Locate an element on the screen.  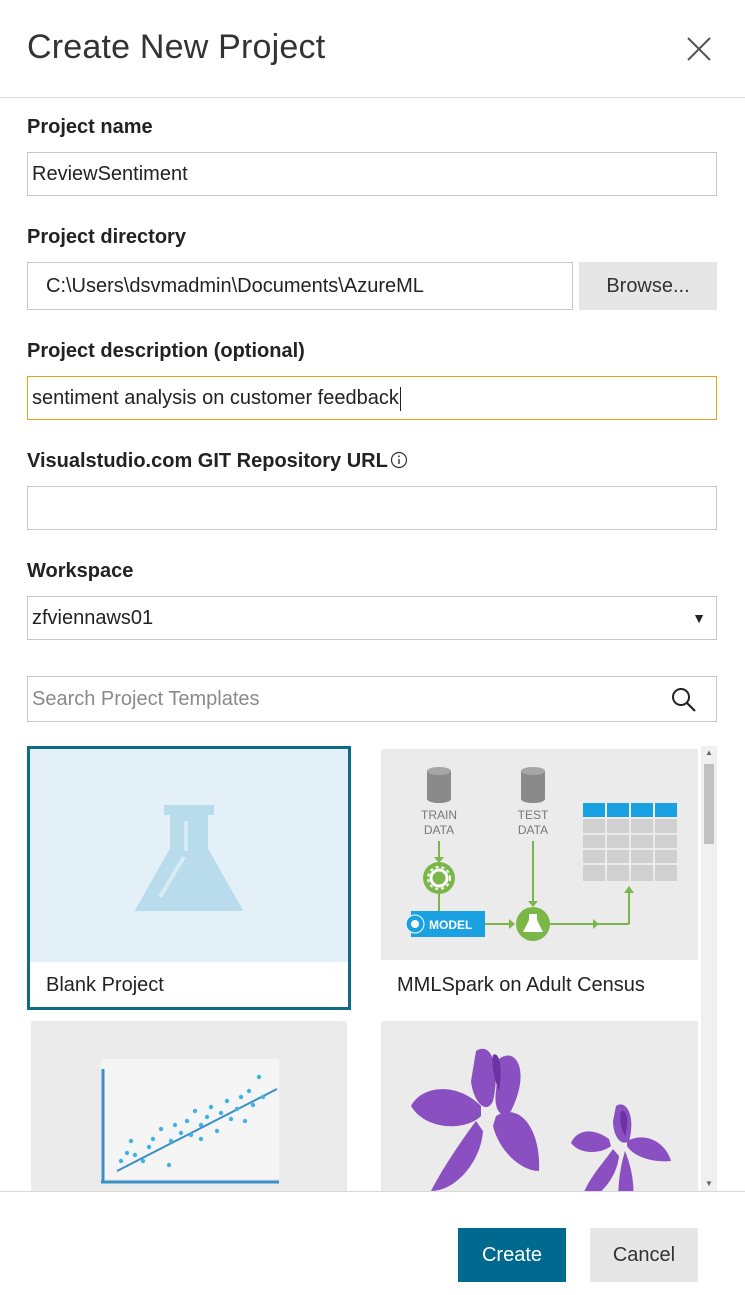
template-thumbnail: TRAIN DATA TEST DATA MODEL is located at coordinates (539, 854).